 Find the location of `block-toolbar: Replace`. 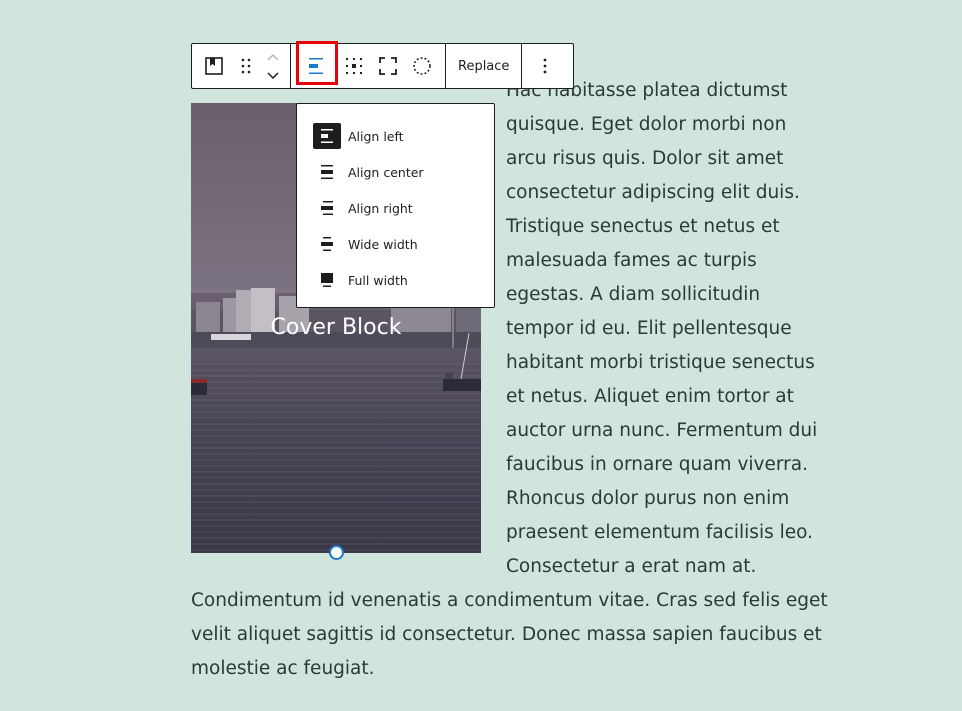

block-toolbar: Replace is located at coordinates (382, 65).